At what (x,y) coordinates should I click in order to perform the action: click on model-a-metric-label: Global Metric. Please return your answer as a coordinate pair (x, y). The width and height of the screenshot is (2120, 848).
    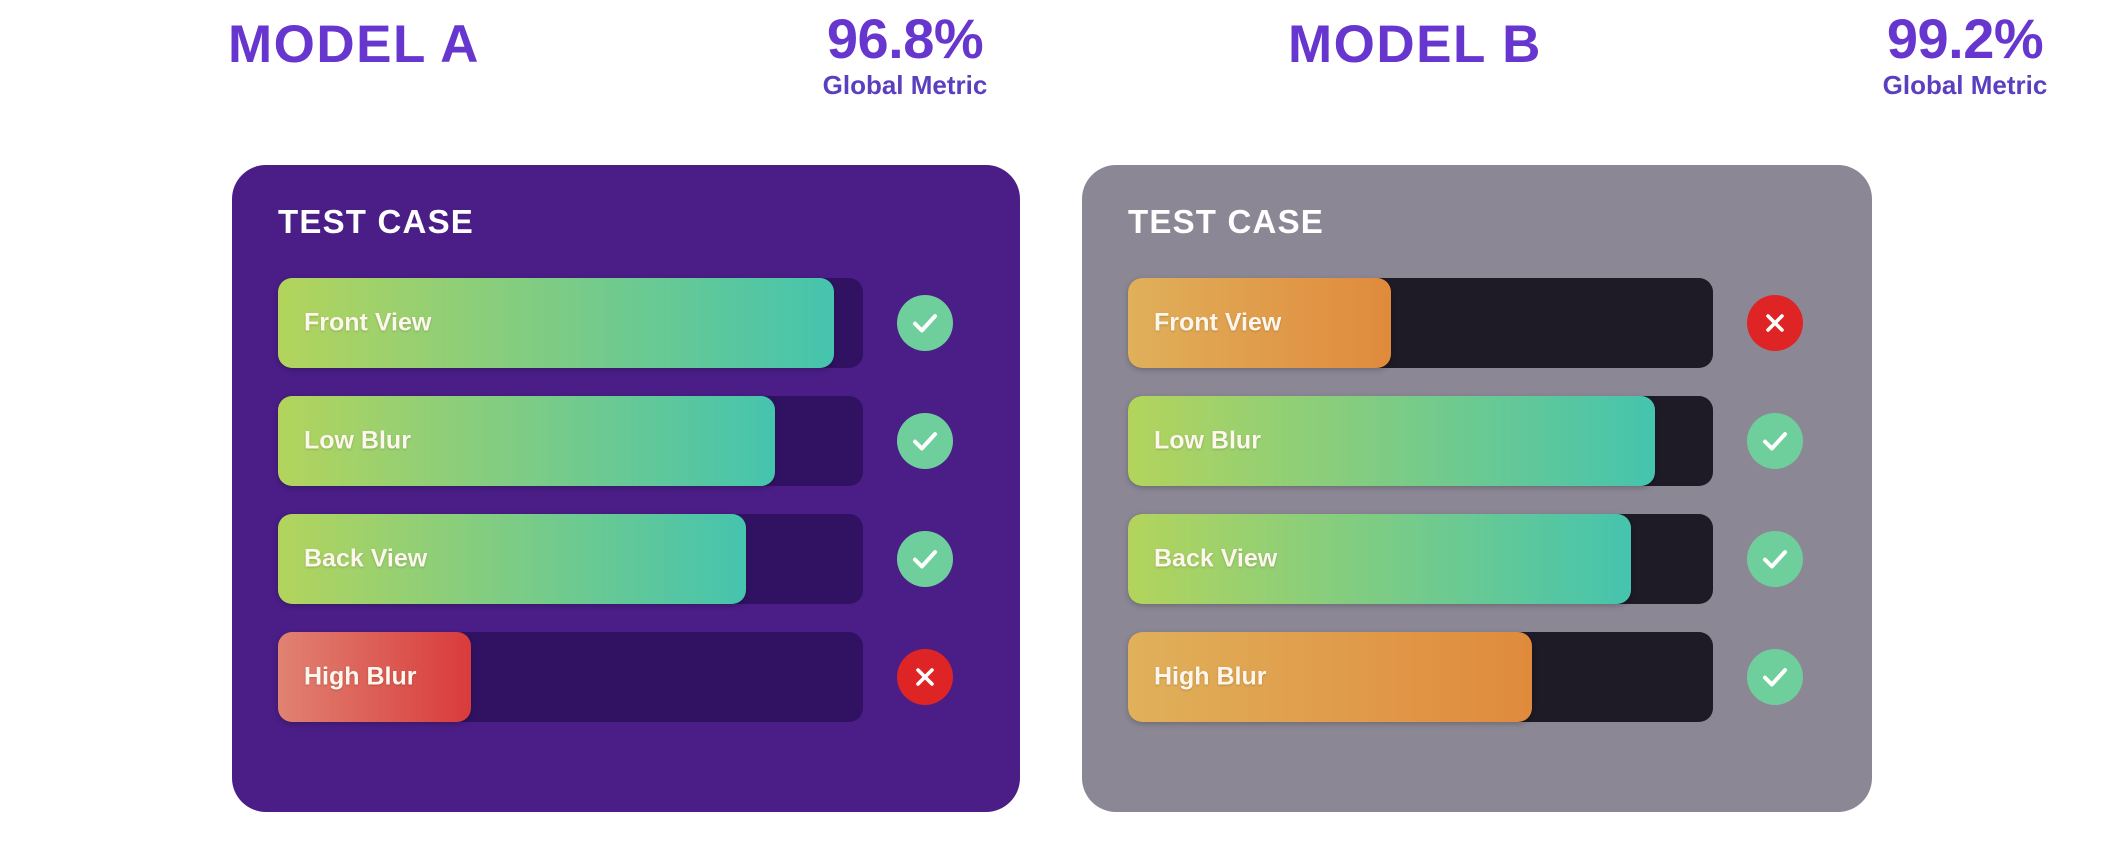
    Looking at the image, I should click on (905, 84).